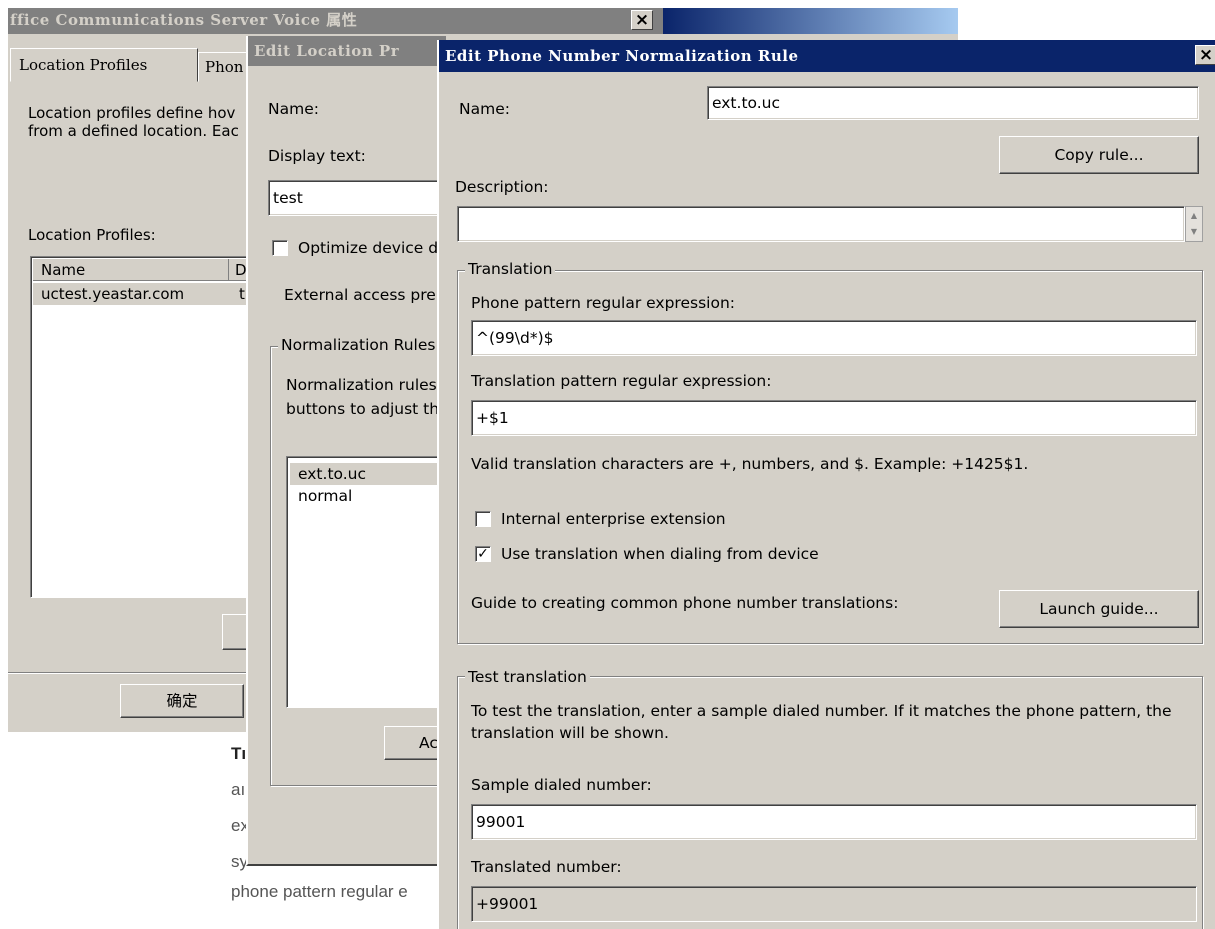 Image resolution: width=1215 pixels, height=929 pixels. I want to click on use-translation-label: Use translation when dialing from device, so click(660, 554).